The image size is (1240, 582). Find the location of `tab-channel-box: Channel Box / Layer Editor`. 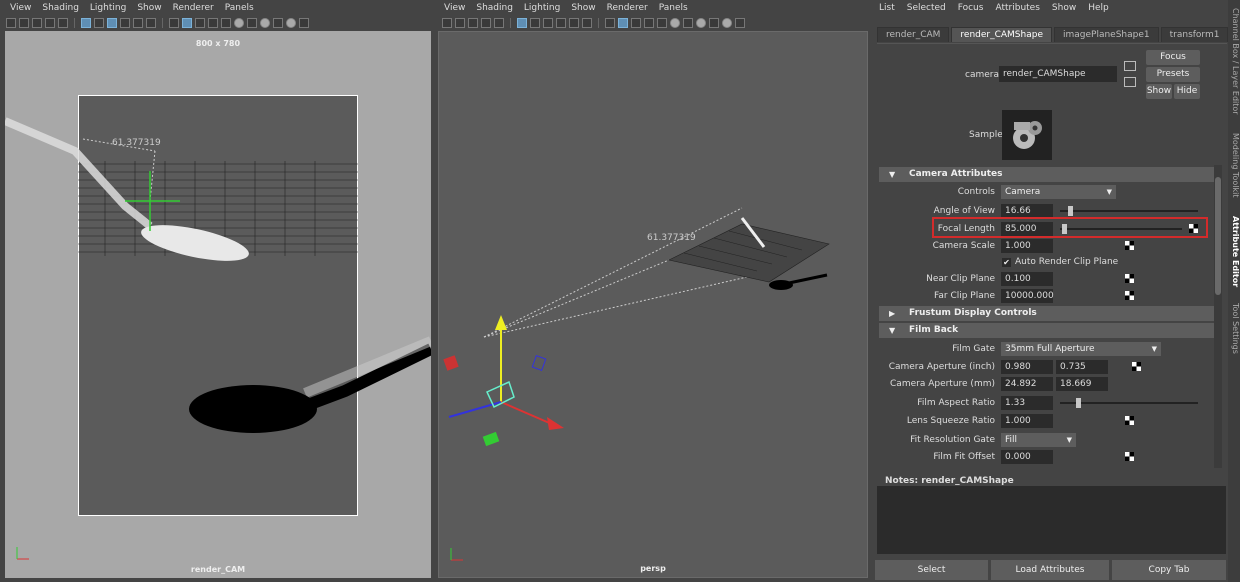

tab-channel-box: Channel Box / Layer Editor is located at coordinates (1234, 61).